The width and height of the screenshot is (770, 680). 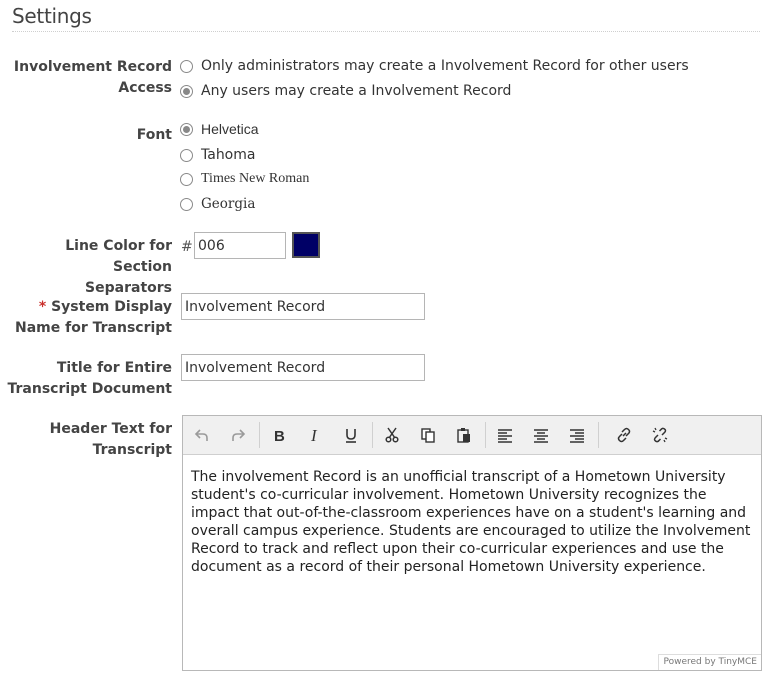 I want to click on radio-times, so click(x=186, y=179).